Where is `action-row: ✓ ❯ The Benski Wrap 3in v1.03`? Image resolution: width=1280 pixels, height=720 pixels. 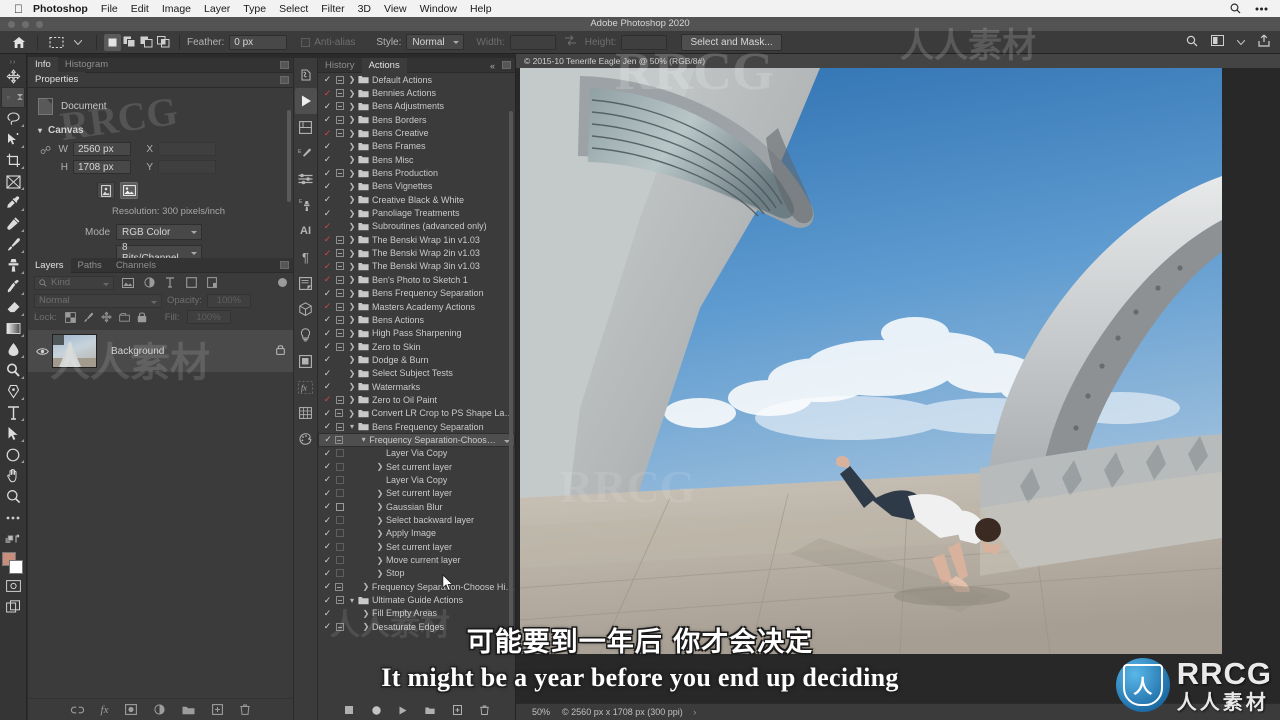
action-row: ✓ ❯ The Benski Wrap 3in v1.03 is located at coordinates (416, 266).